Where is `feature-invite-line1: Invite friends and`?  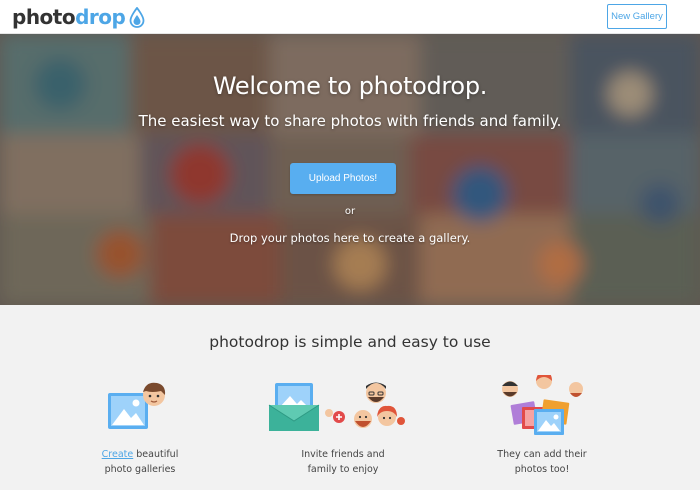
feature-invite-line1: Invite friends and is located at coordinates (343, 454).